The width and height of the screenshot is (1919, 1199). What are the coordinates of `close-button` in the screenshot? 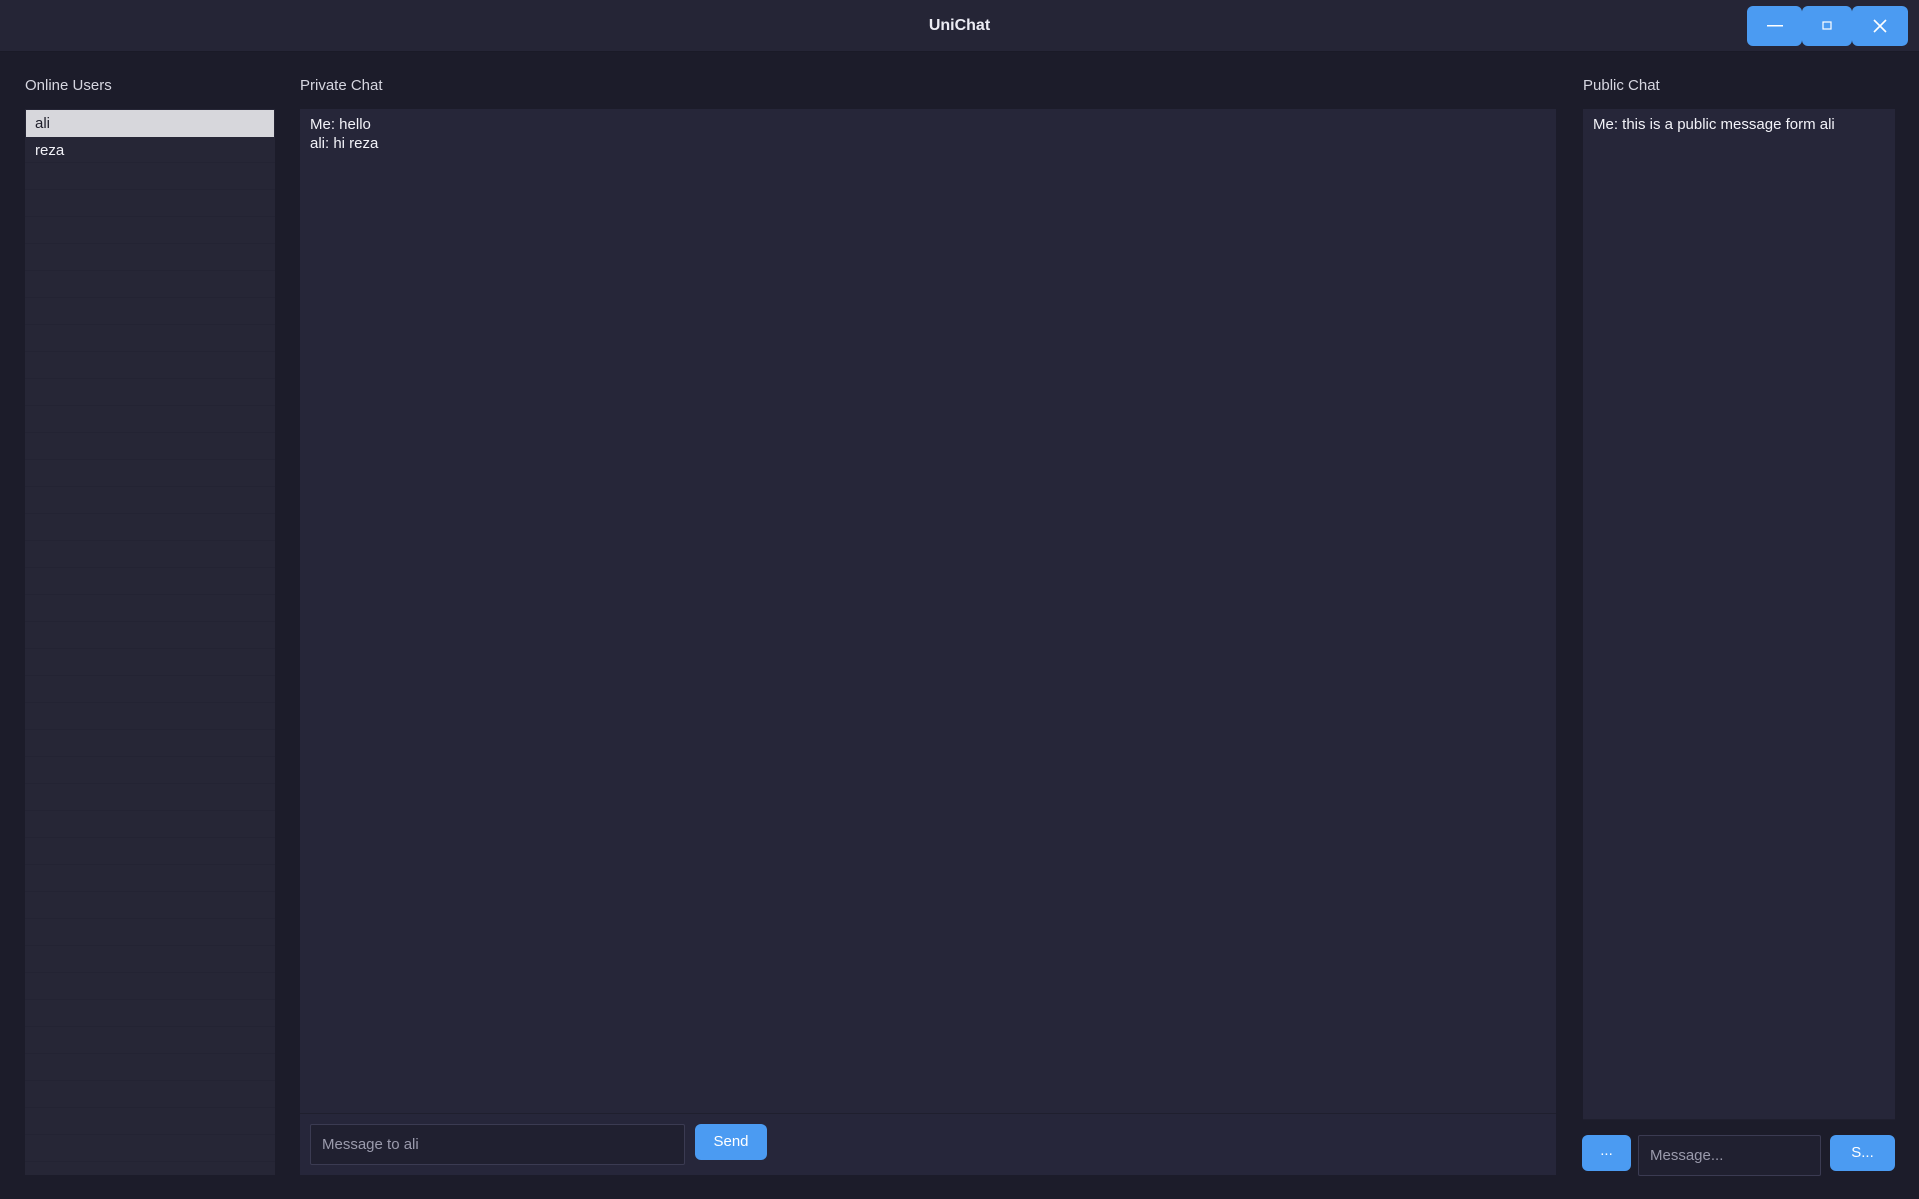 It's located at (1880, 26).